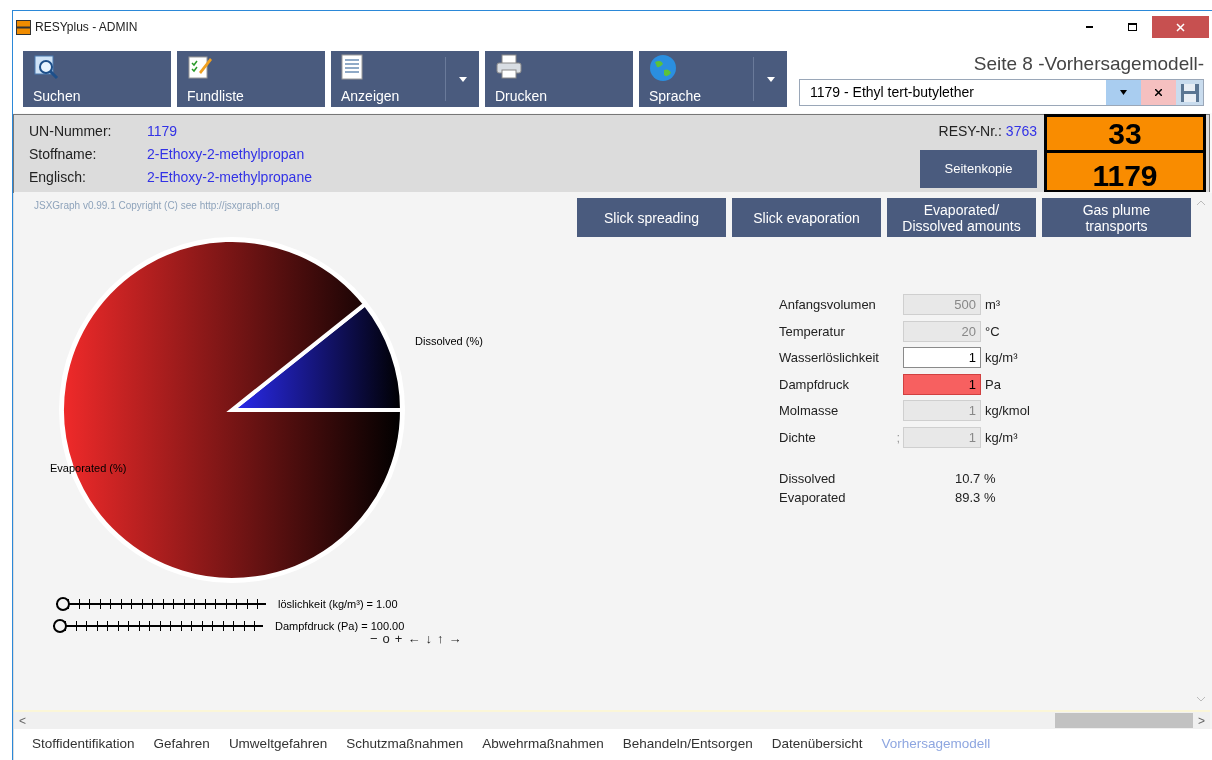  I want to click on clear-button, so click(1158, 92).